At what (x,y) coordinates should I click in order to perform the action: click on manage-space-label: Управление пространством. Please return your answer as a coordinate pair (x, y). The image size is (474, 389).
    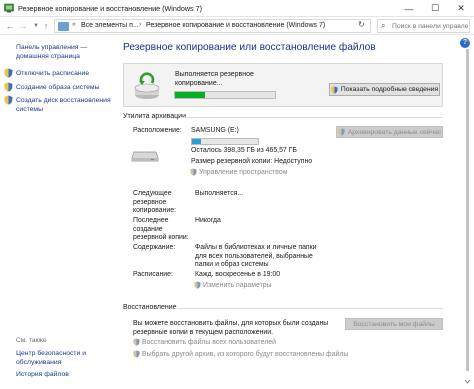
    Looking at the image, I should click on (243, 172).